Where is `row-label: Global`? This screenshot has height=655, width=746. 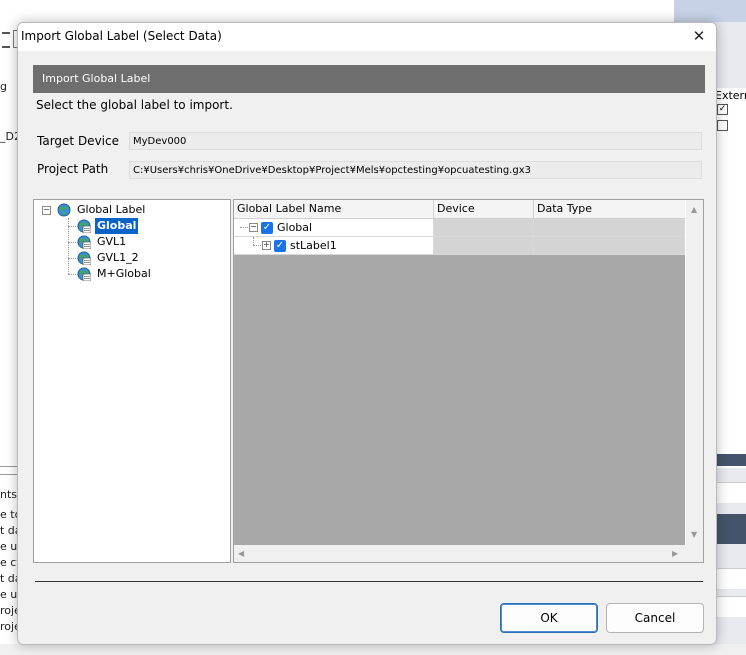
row-label: Global is located at coordinates (295, 227).